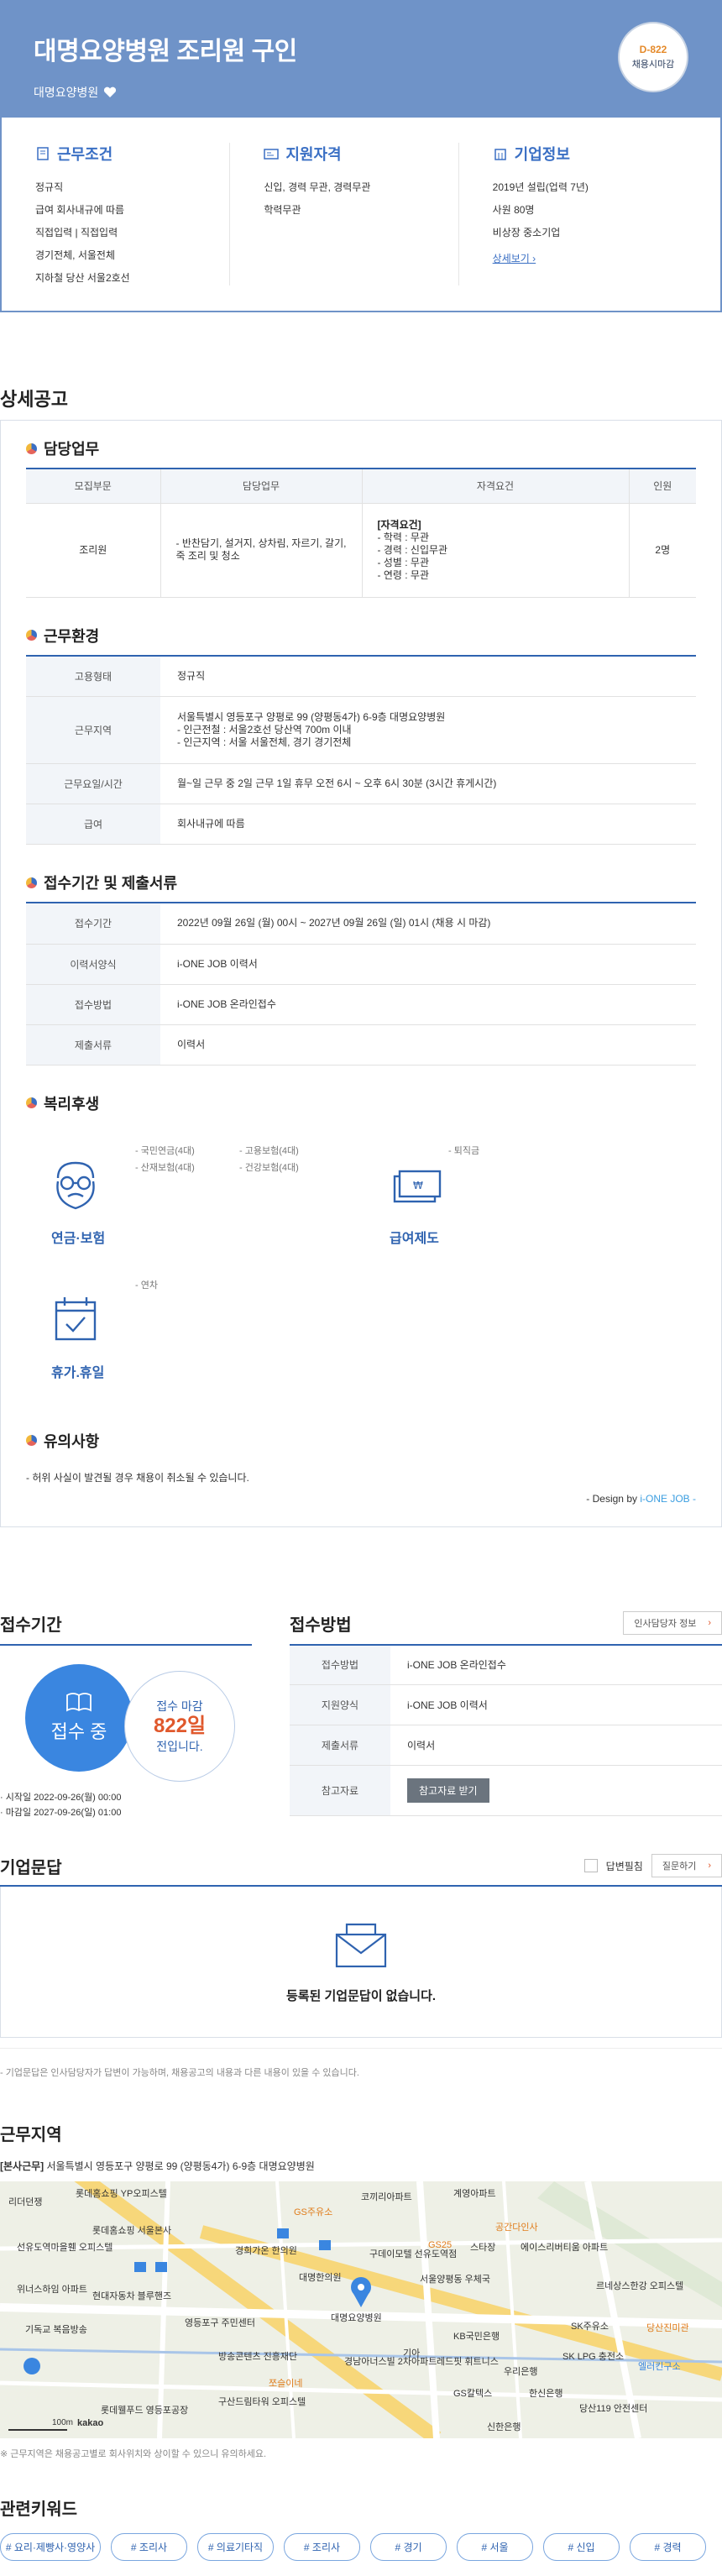  I want to click on table-row: 고용형태 정규직, so click(361, 677).